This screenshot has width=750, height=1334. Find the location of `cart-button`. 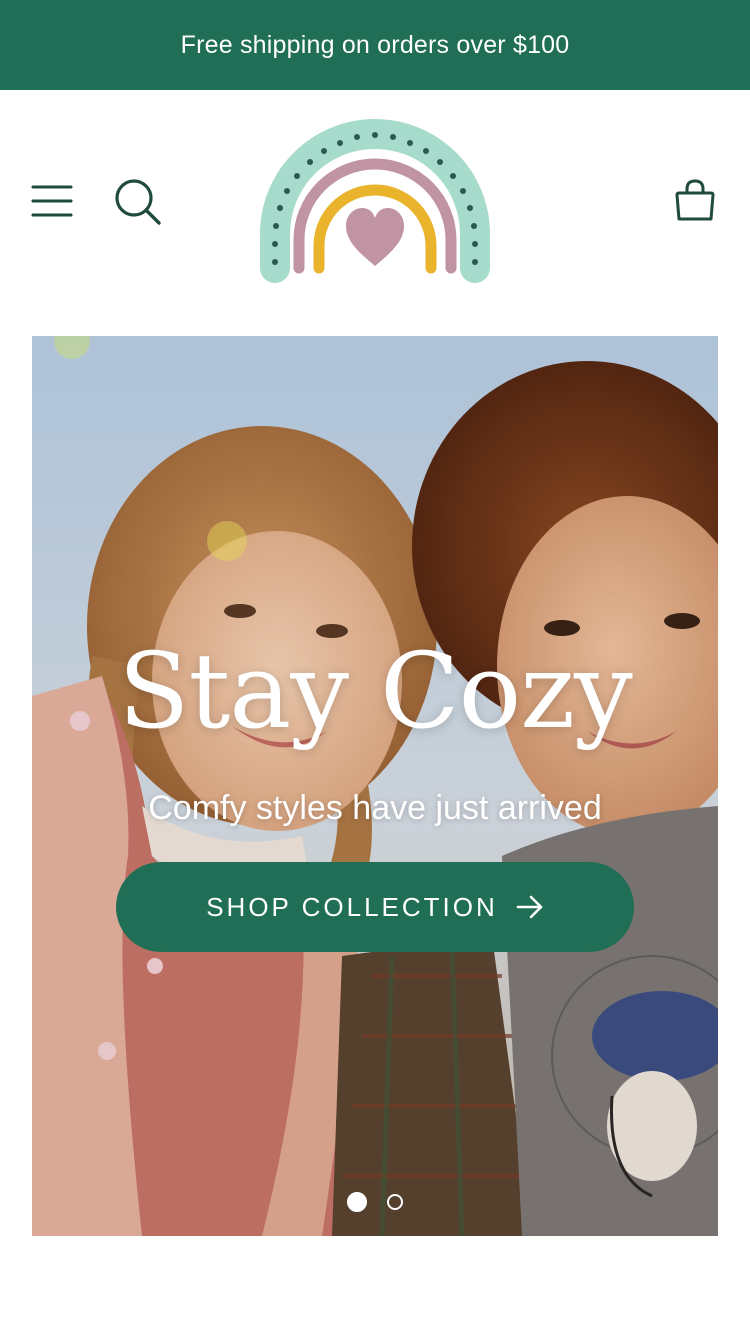

cart-button is located at coordinates (695, 201).